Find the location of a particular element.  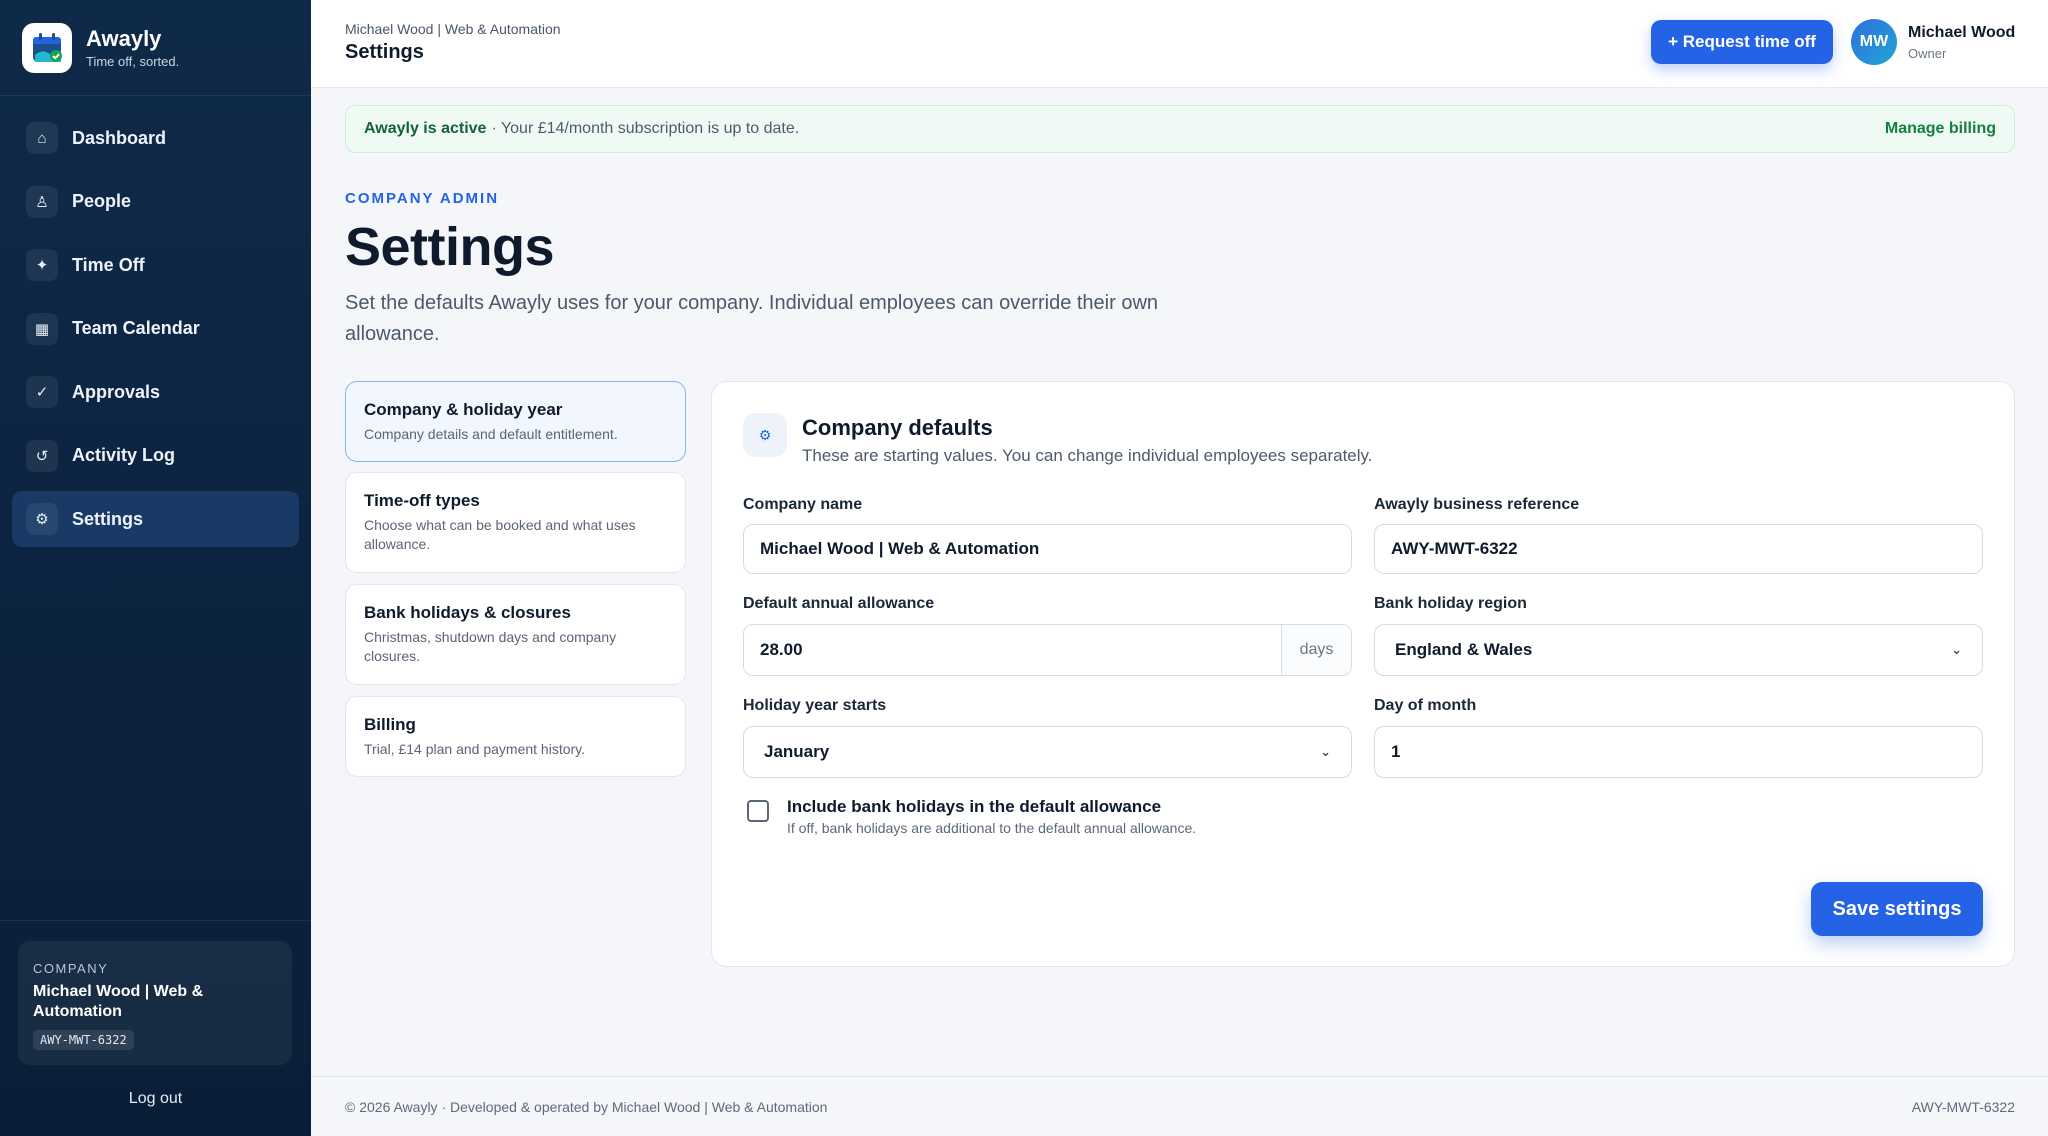

sidebar-item-approvals: ✓ Approvals is located at coordinates (155, 392).